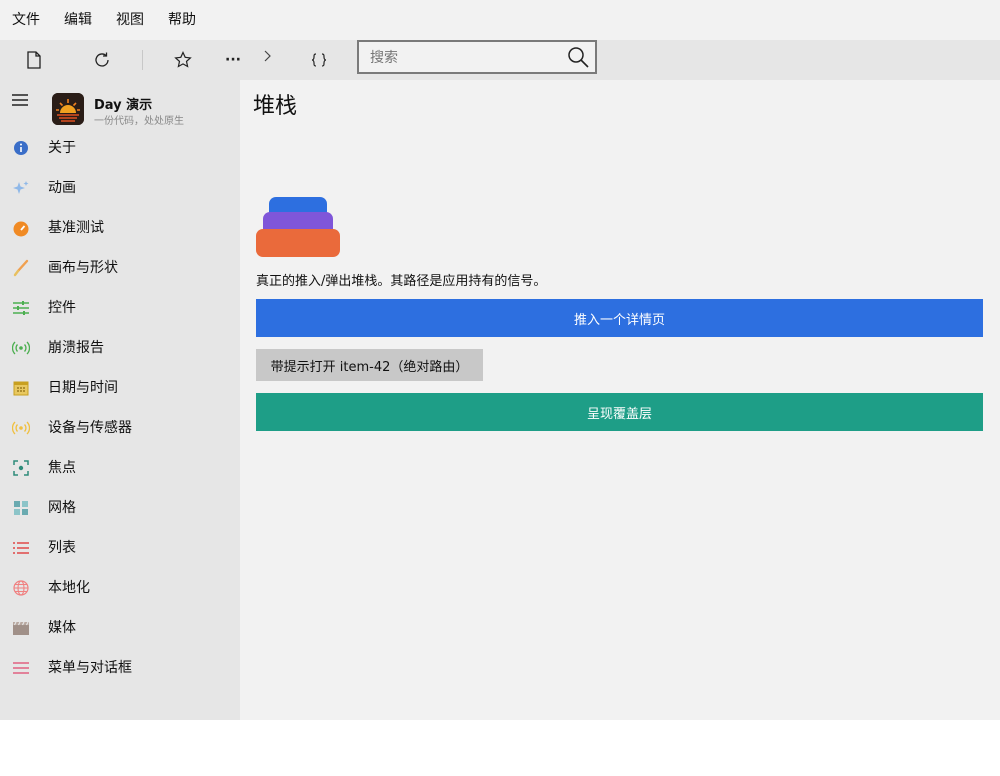 This screenshot has height=776, width=1000. Describe the element at coordinates (21, 428) in the screenshot. I see `sensor-icon` at that location.